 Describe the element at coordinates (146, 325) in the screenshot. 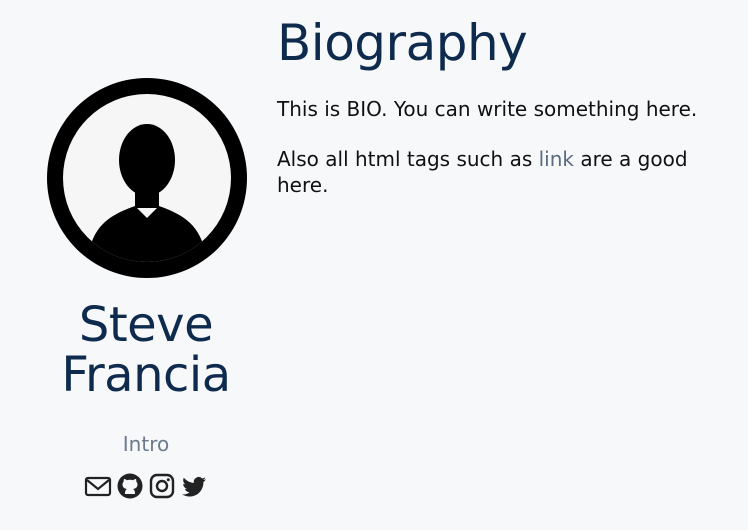

I see `profile-first-name: Steve` at that location.